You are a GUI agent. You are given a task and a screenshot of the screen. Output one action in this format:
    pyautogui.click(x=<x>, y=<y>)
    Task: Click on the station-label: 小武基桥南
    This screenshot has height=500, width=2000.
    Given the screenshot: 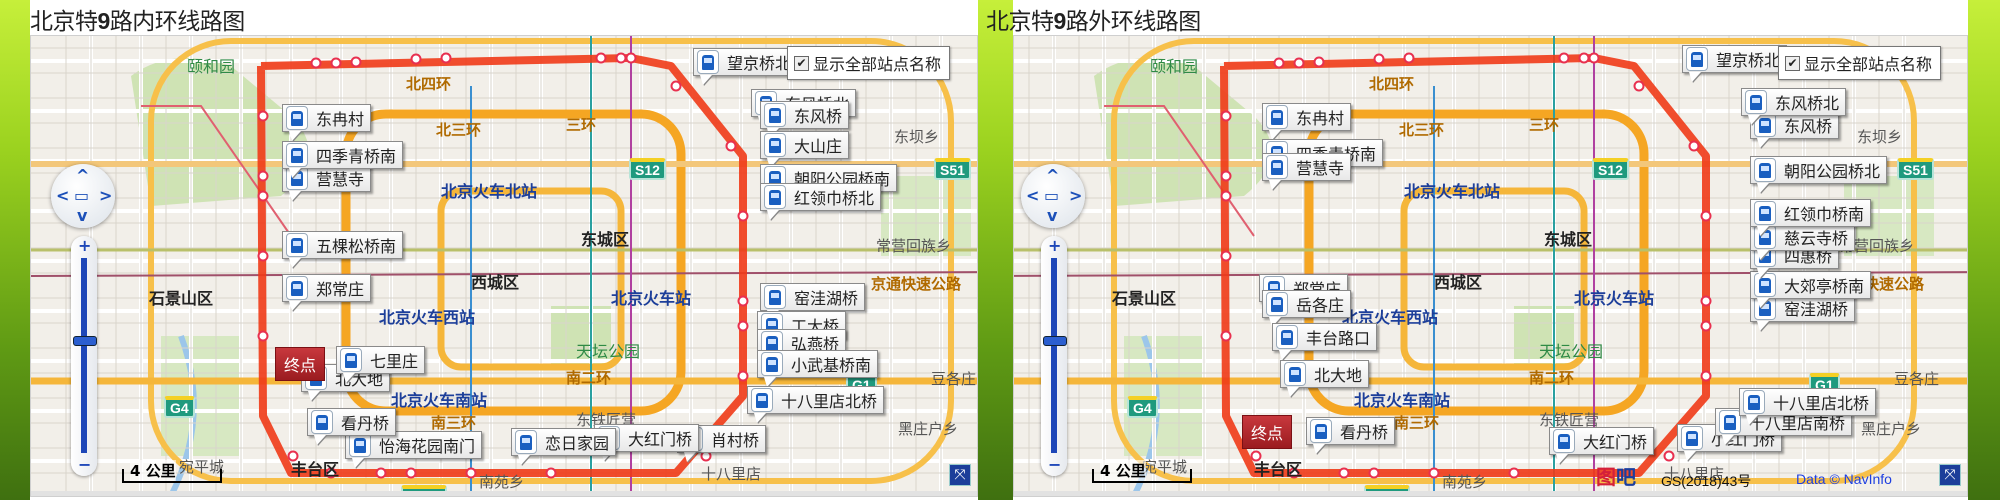 What is the action you would take?
    pyautogui.click(x=818, y=364)
    